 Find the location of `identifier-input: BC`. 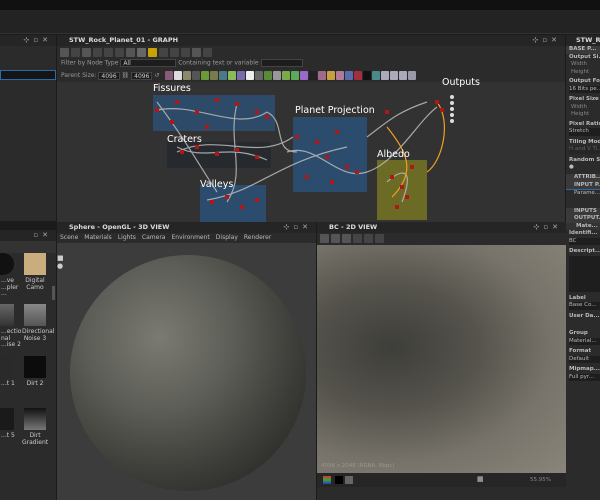

identifier-input: BC is located at coordinates (584, 241).